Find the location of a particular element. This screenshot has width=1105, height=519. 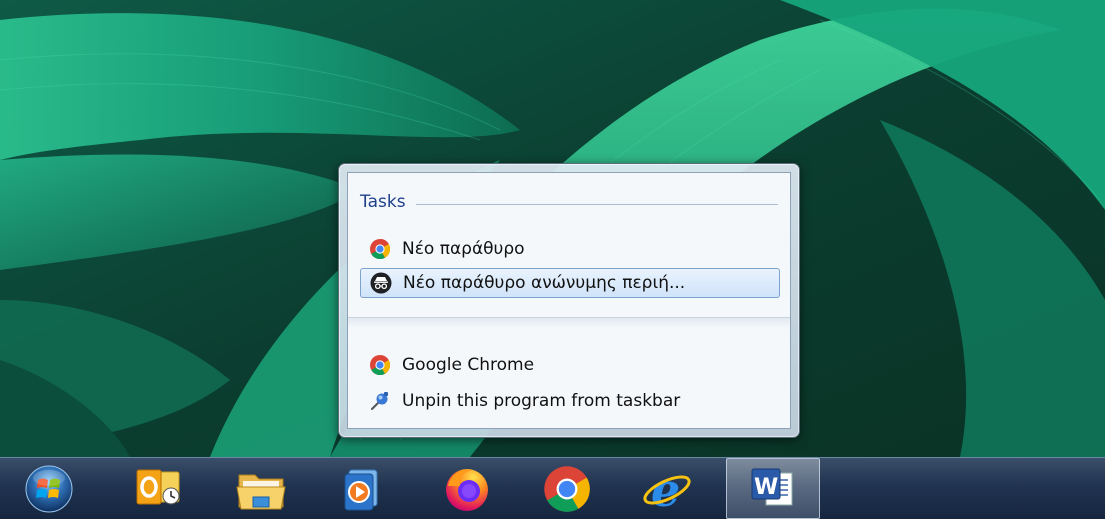

firefox-icon is located at coordinates (467, 489).